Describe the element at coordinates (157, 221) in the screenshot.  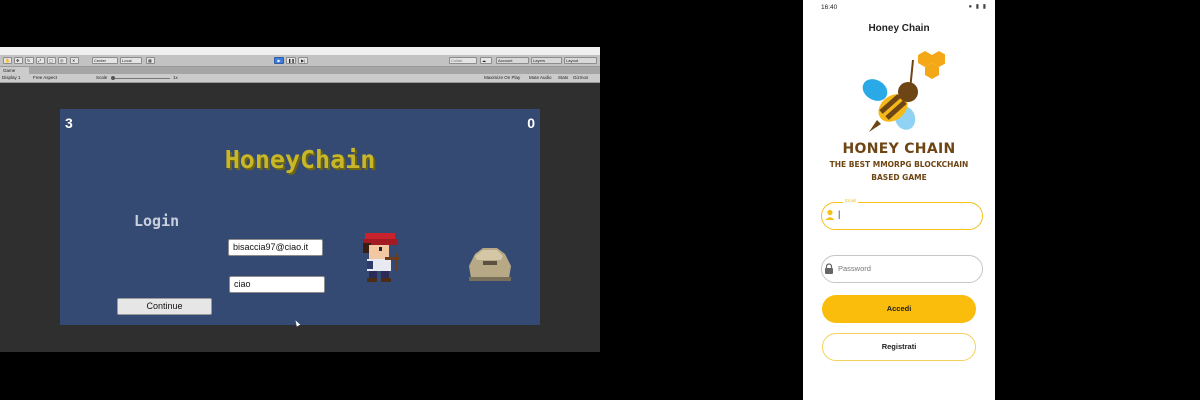
I see `login-heading: Login` at that location.